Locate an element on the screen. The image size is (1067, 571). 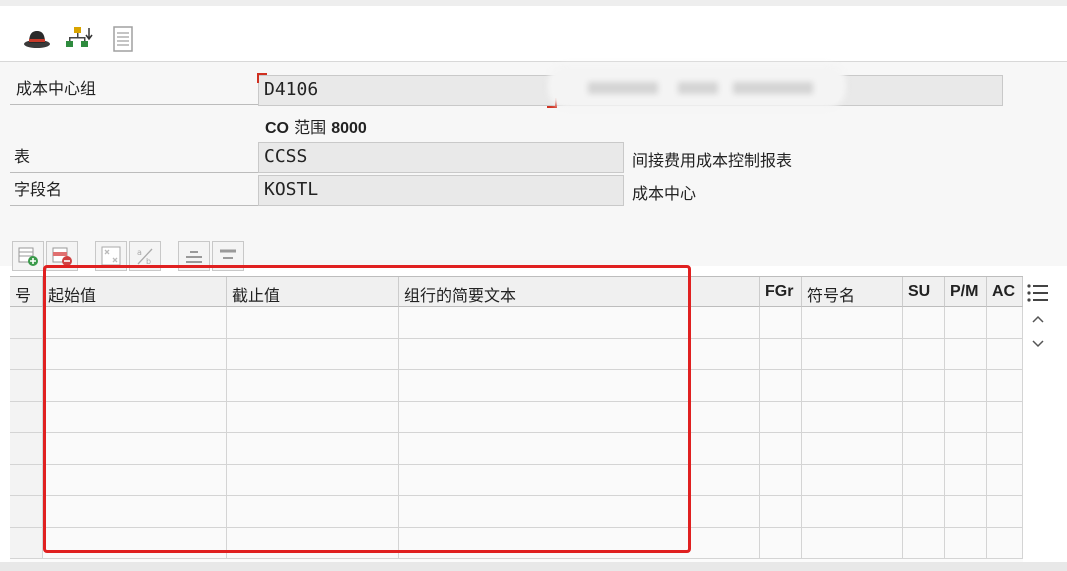
scroll-down-icon is located at coordinates (1038, 344).